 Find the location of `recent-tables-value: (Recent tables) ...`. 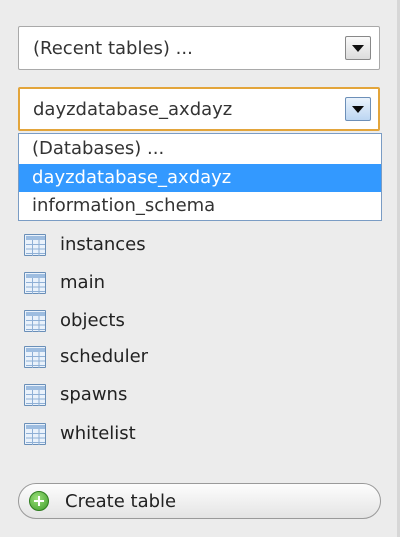

recent-tables-value: (Recent tables) ... is located at coordinates (113, 48).